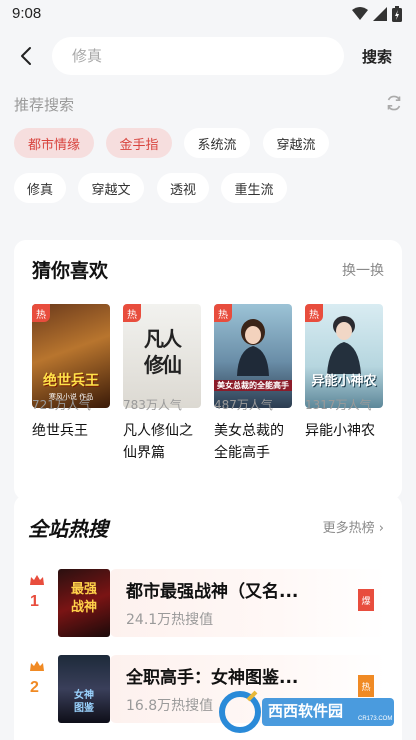 The image size is (416, 740). What do you see at coordinates (366, 600) in the screenshot?
I see `explosive-badge: 爆` at bounding box center [366, 600].